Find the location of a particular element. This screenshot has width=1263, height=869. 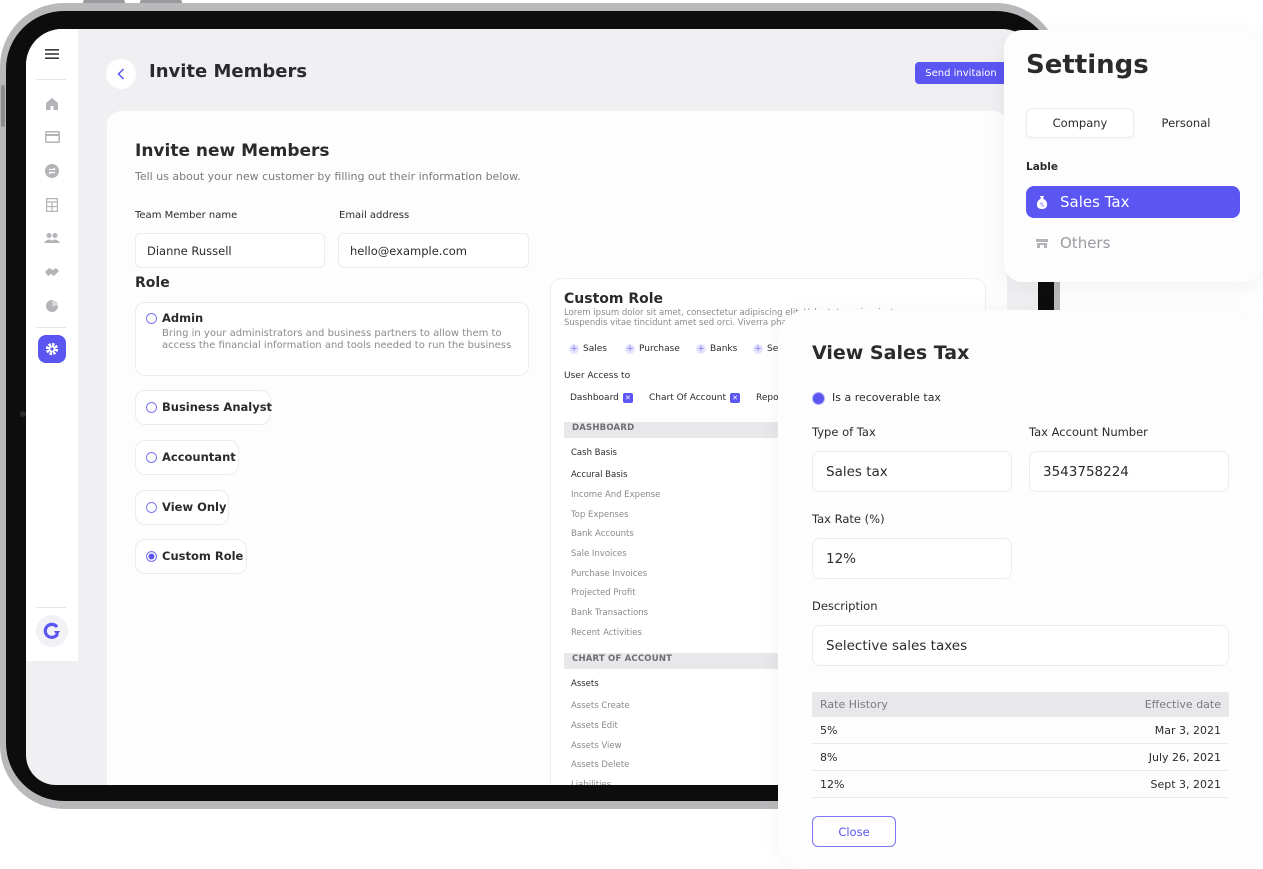

date-cell: Sept 3, 2021 is located at coordinates (1185, 784).